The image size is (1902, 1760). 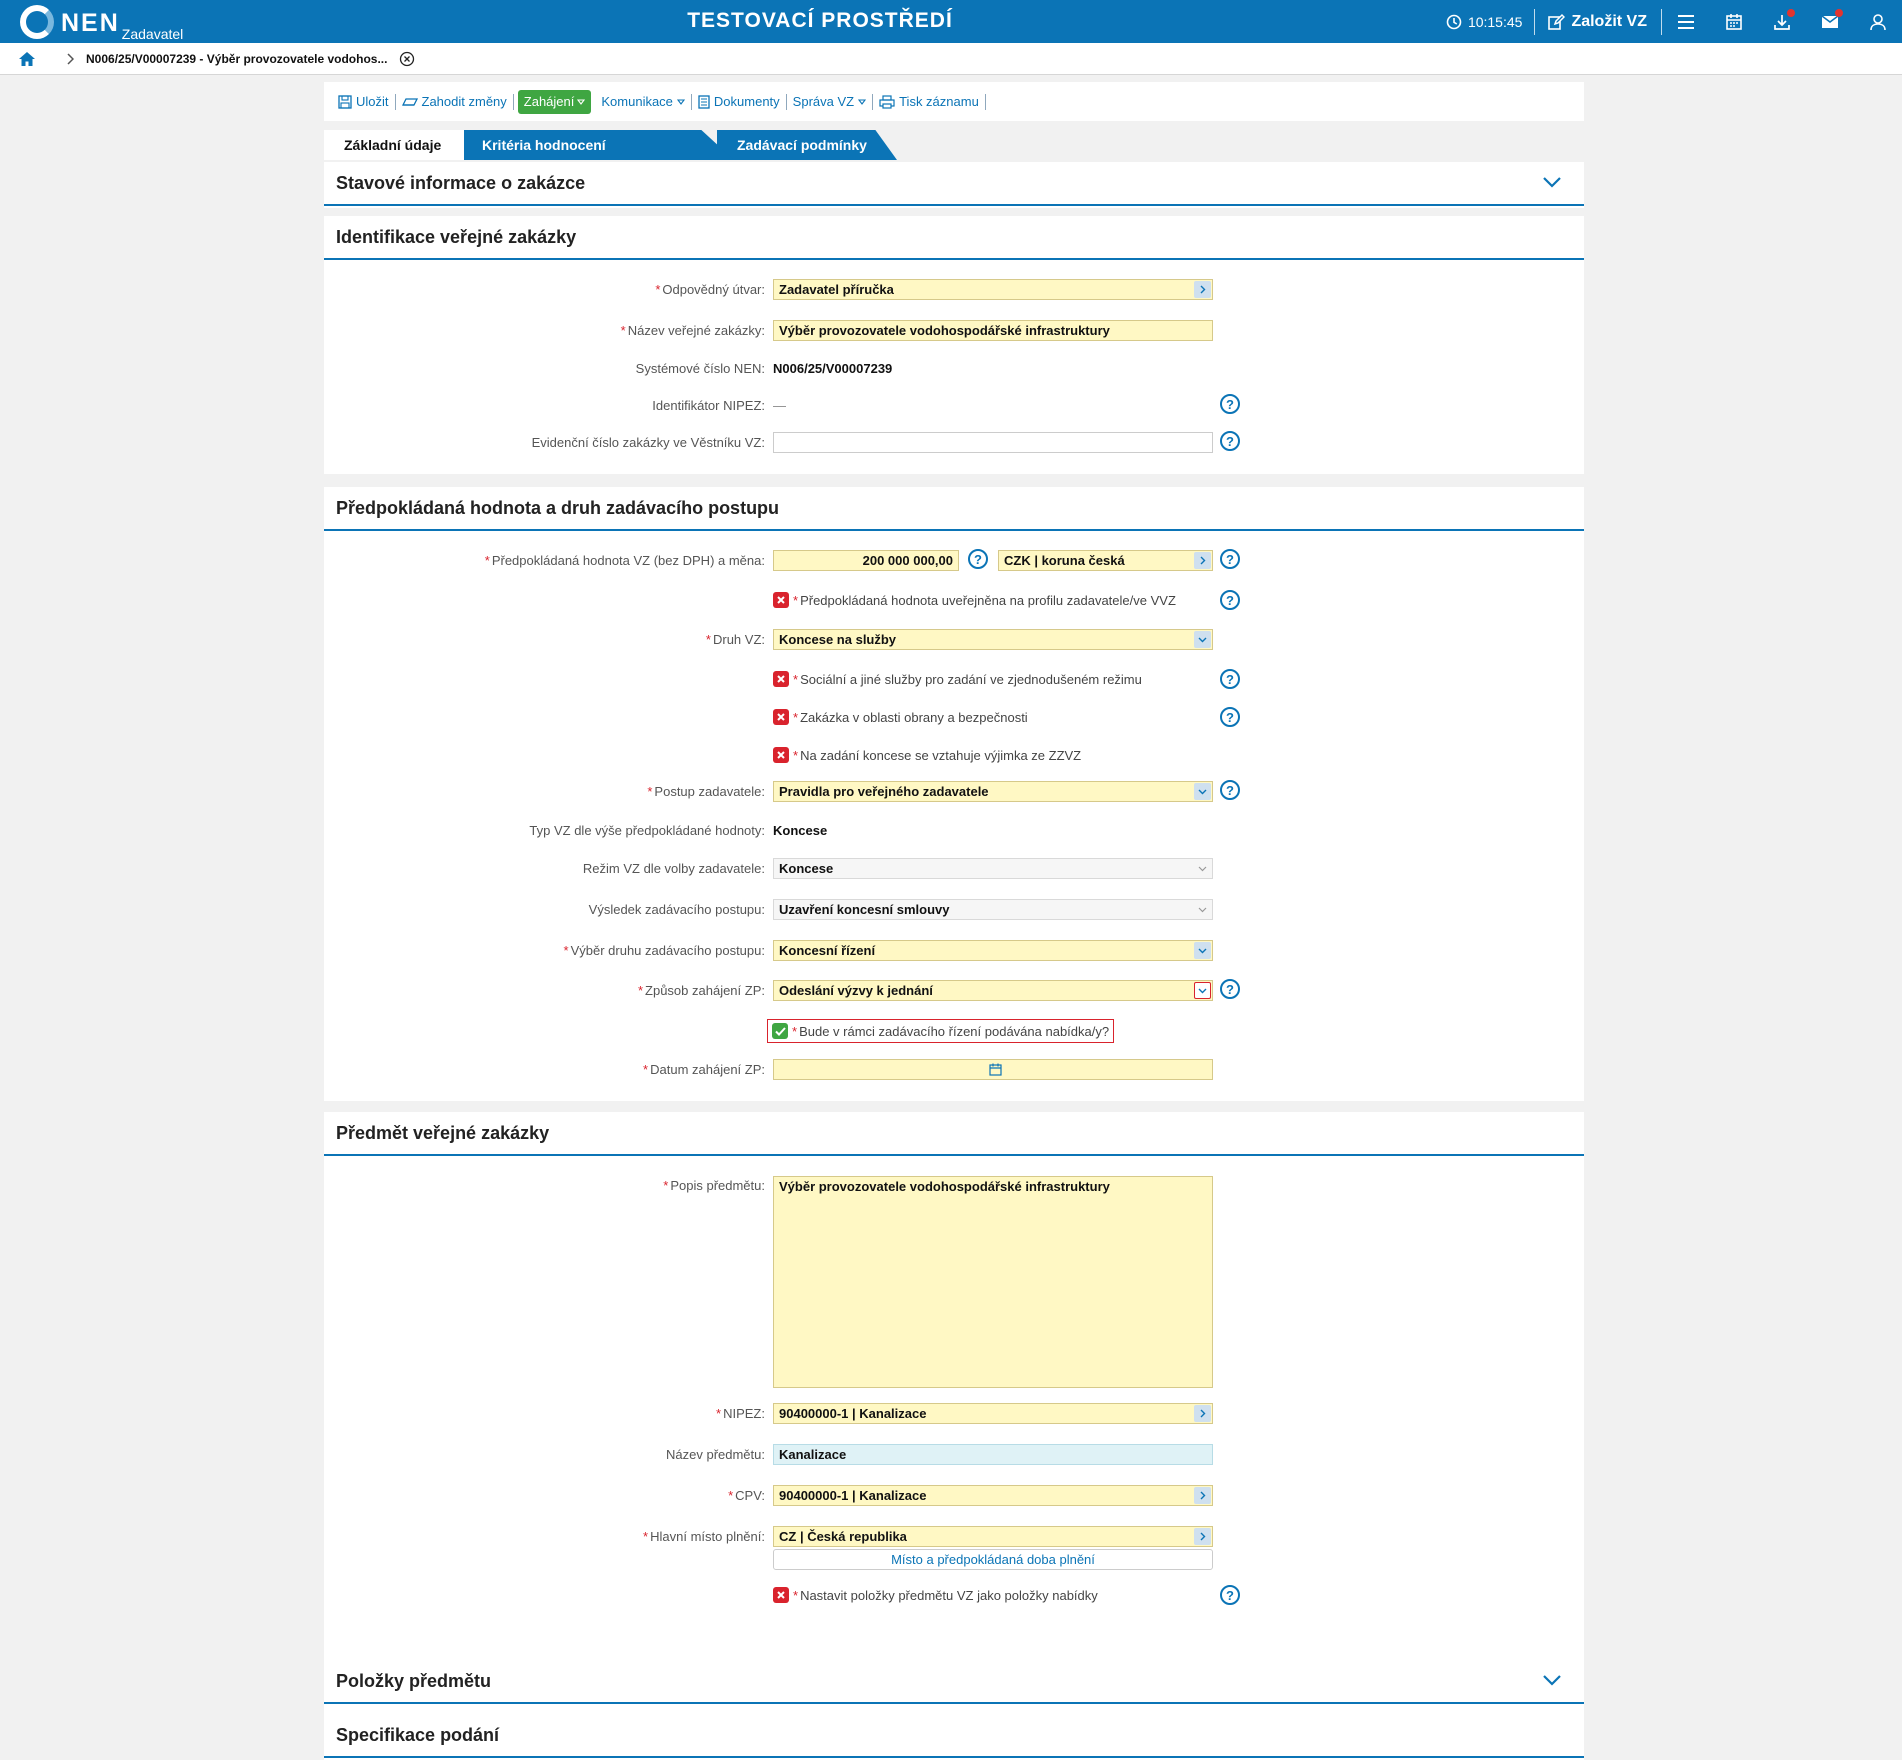 I want to click on save-label: Uložit, so click(x=372, y=101).